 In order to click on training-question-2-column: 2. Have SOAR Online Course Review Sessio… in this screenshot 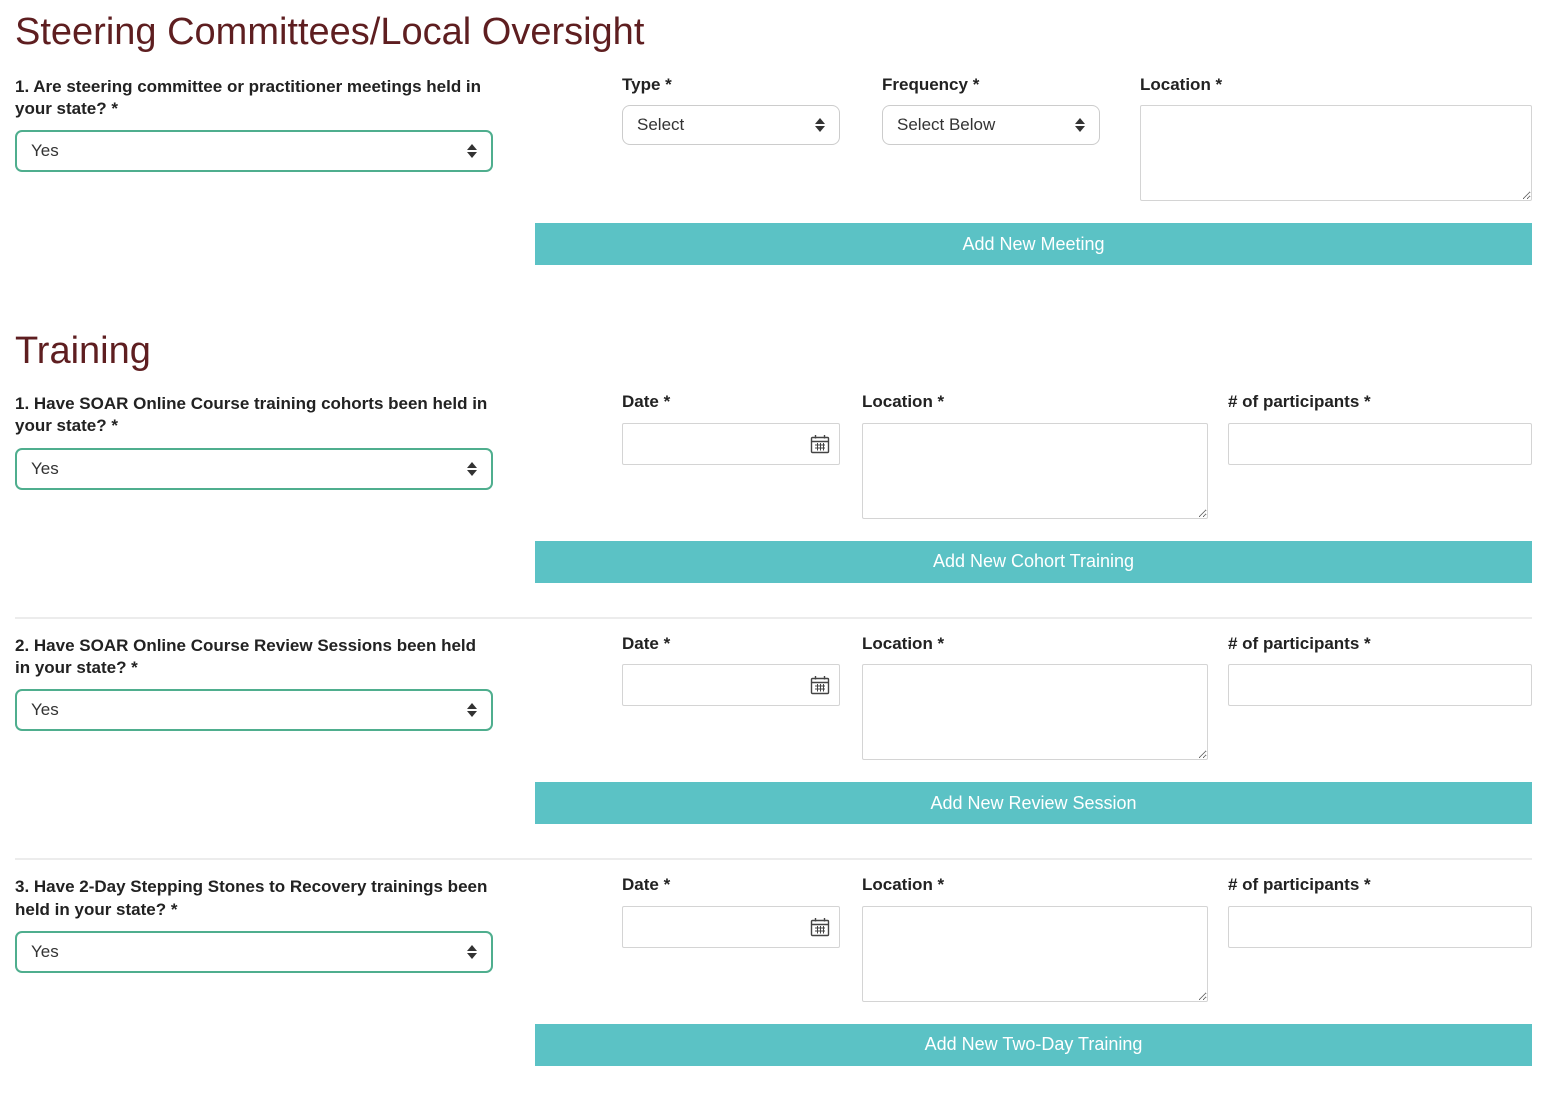, I will do `click(254, 683)`.